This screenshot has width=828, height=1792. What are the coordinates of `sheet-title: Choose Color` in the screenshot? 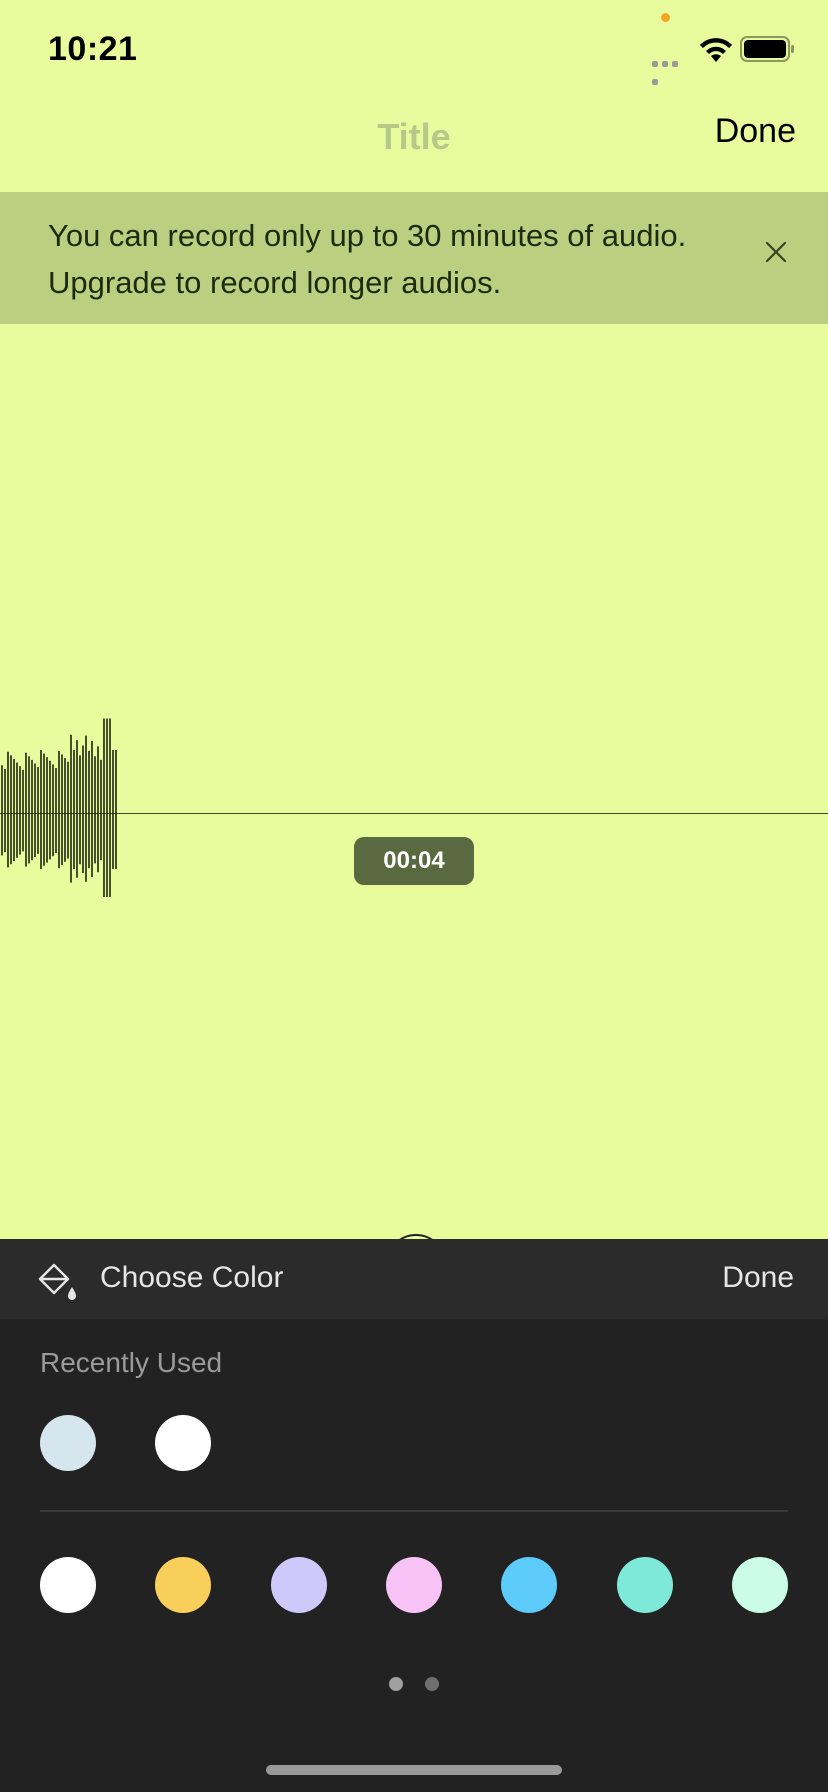 It's located at (192, 1277).